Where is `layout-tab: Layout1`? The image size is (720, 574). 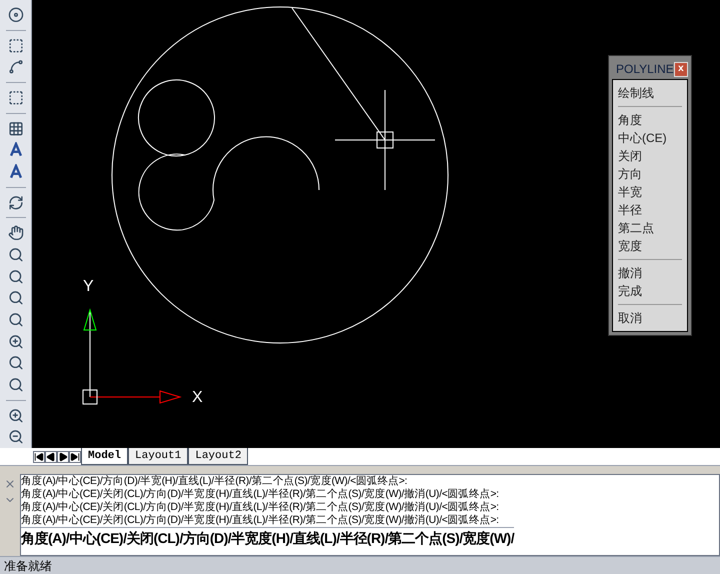 layout-tab: Layout1 is located at coordinates (158, 457).